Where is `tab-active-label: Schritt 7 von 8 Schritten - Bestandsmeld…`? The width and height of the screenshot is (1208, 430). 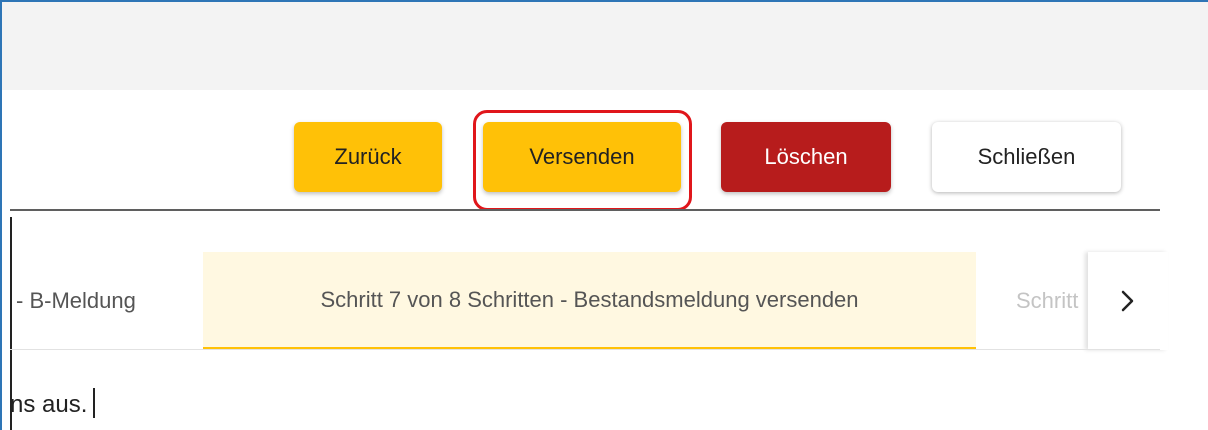 tab-active-label: Schritt 7 von 8 Schritten - Bestandsmeld… is located at coordinates (589, 299).